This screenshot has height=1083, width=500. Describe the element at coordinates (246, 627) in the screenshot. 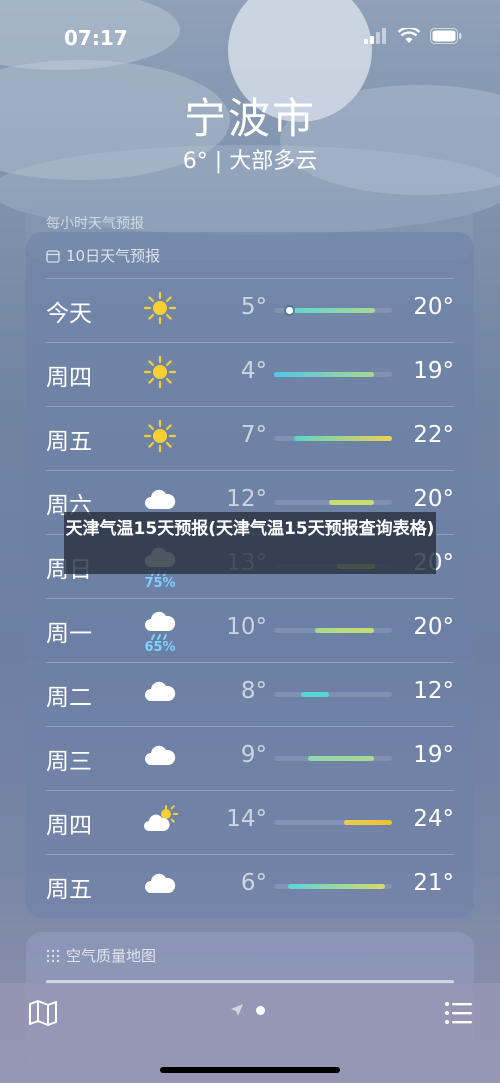

I see `forecast-low: 10°` at that location.